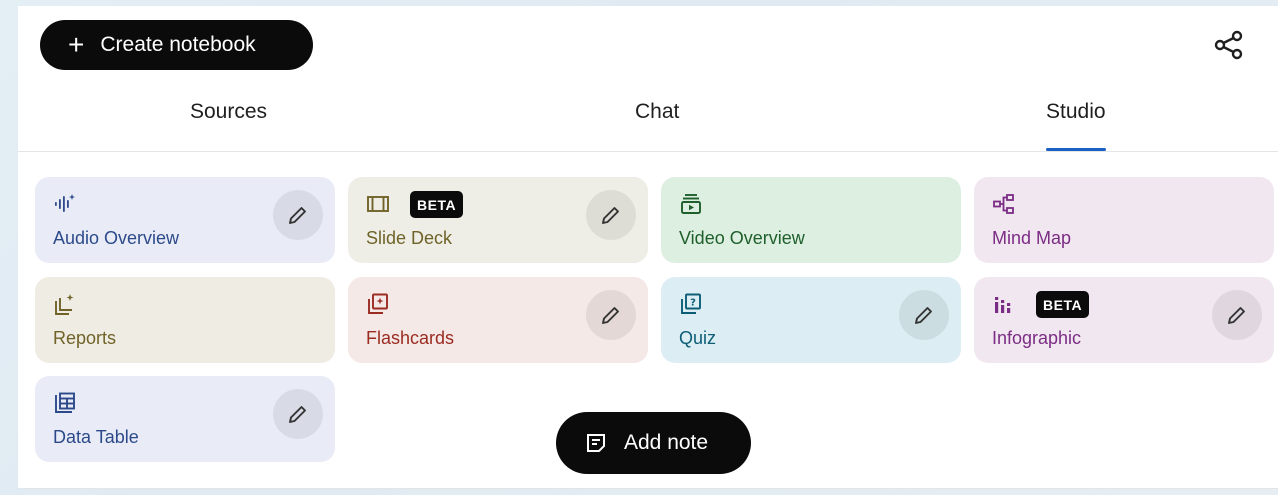 The height and width of the screenshot is (495, 1278). Describe the element at coordinates (378, 204) in the screenshot. I see `slides-icon` at that location.